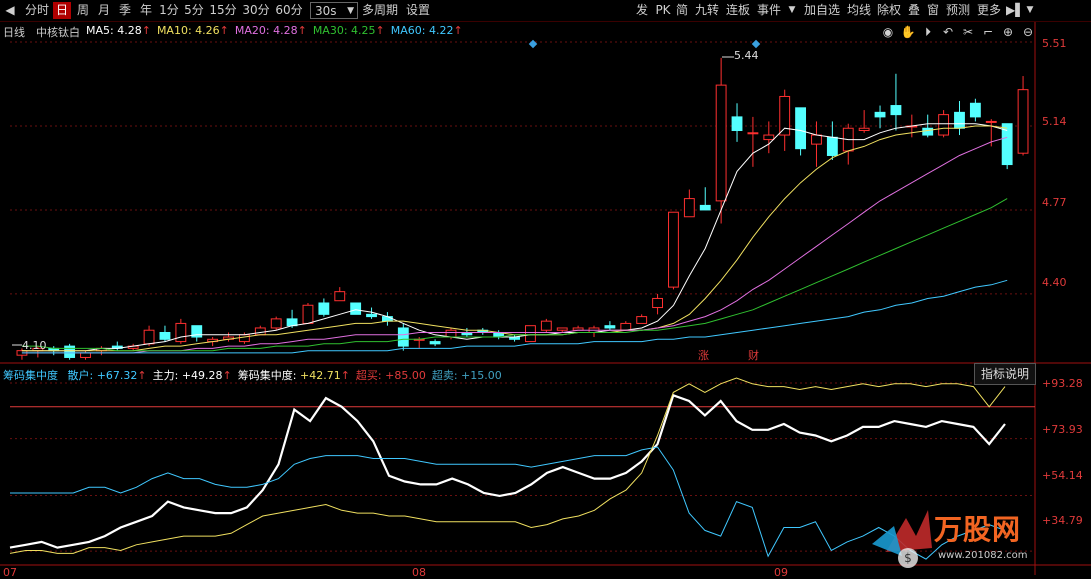 This screenshot has width=1091, height=579. I want to click on indicator-legend-item: 主力: +49.28↑, so click(192, 375).